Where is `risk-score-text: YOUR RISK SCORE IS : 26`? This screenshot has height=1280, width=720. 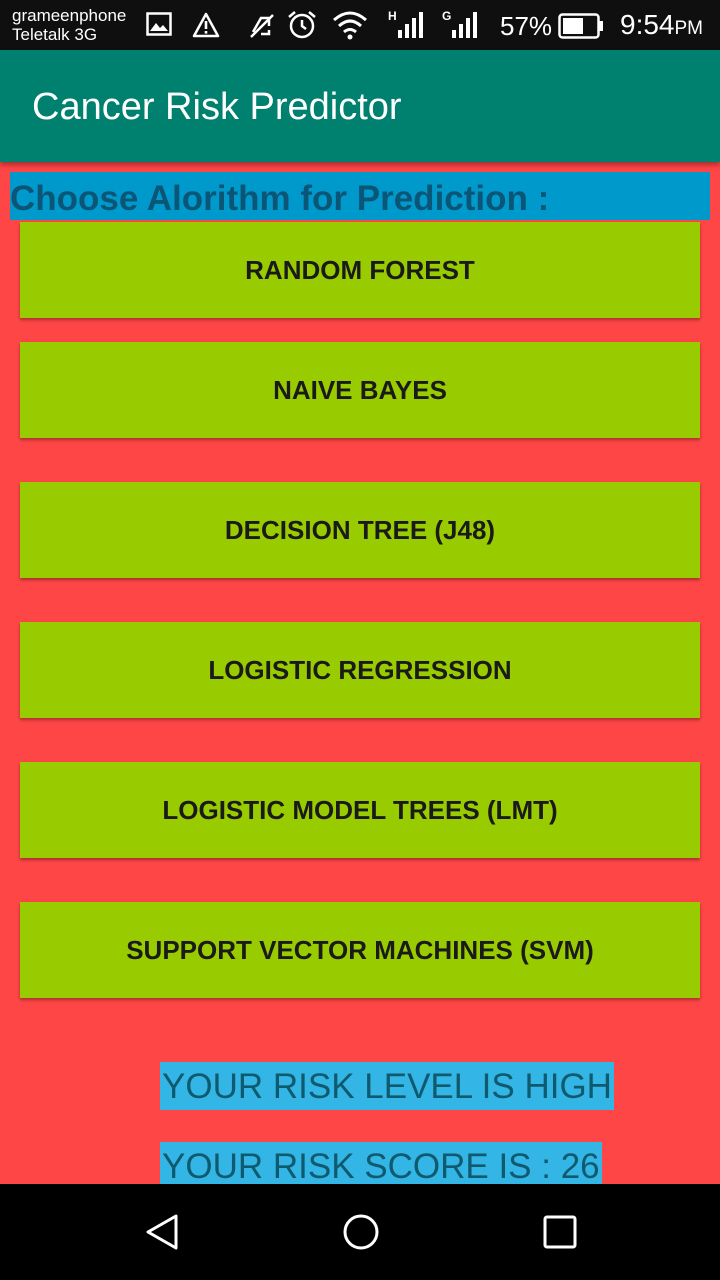 risk-score-text: YOUR RISK SCORE IS : 26 is located at coordinates (381, 1163).